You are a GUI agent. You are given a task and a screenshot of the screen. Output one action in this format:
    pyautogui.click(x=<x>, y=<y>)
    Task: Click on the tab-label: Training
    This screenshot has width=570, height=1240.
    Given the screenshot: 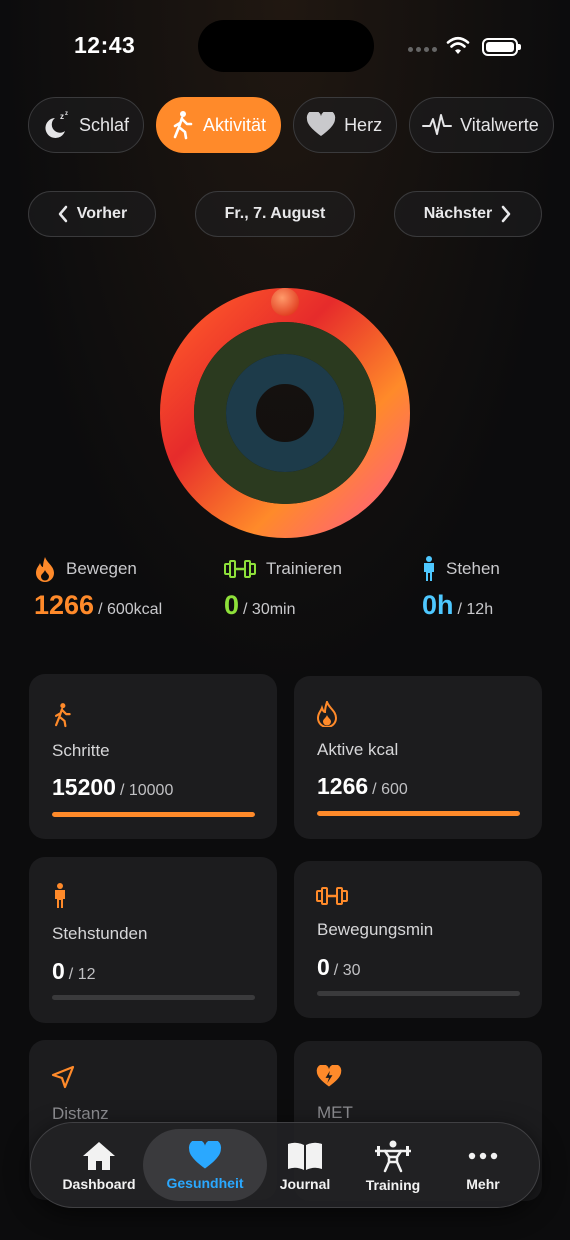 What is the action you would take?
    pyautogui.click(x=393, y=1185)
    